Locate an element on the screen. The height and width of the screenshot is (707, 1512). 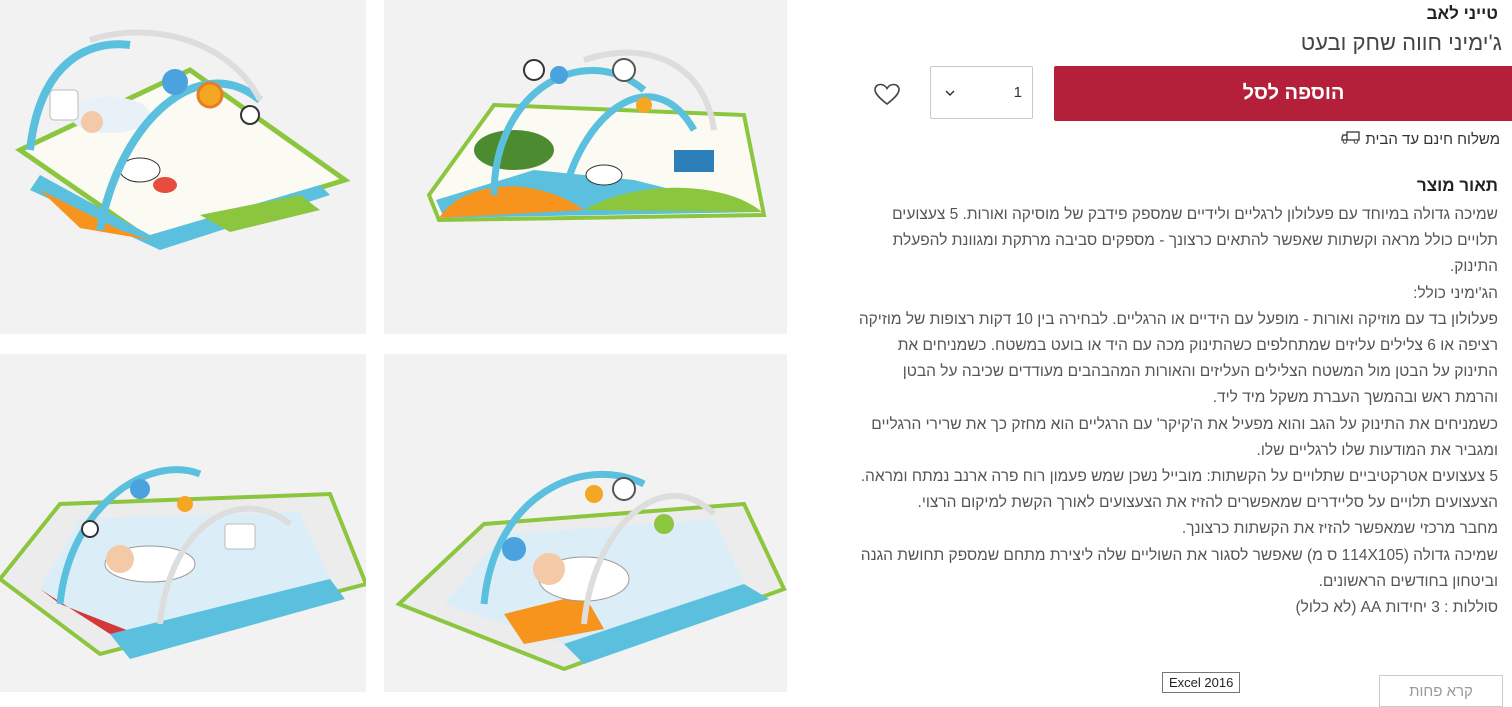
wishlist-heart-icon is located at coordinates (887, 95).